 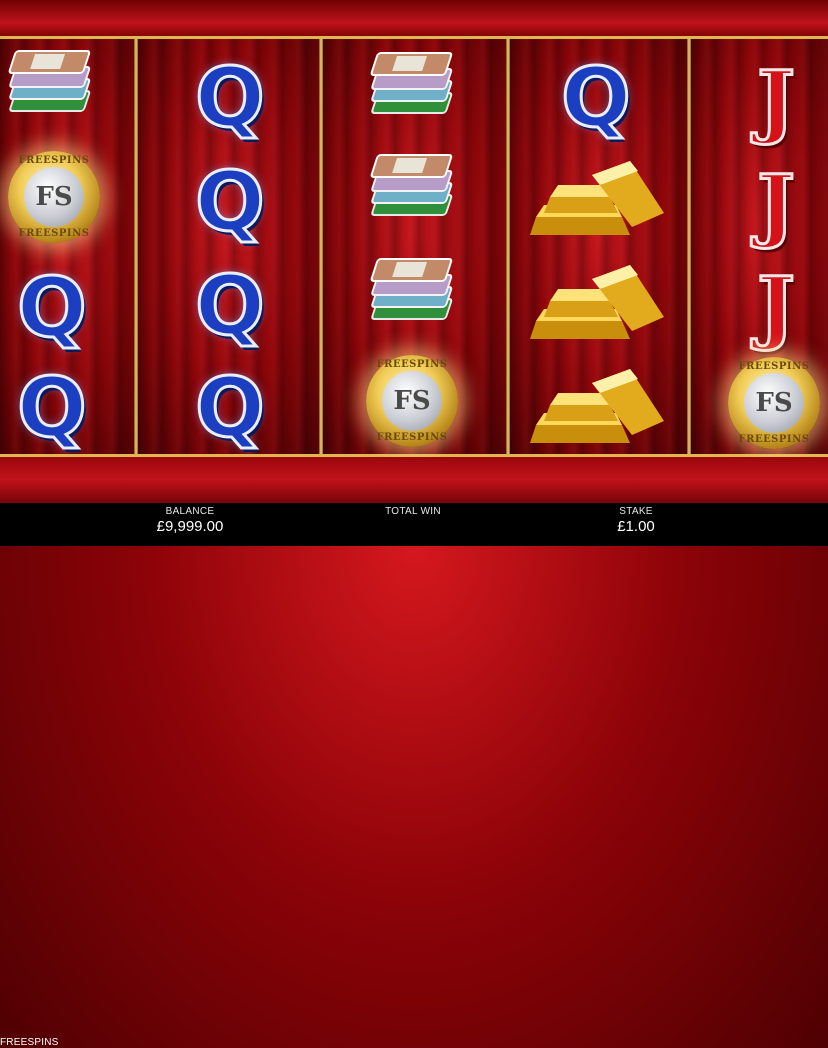 I want to click on balance-label: BALANCE, so click(x=190, y=511).